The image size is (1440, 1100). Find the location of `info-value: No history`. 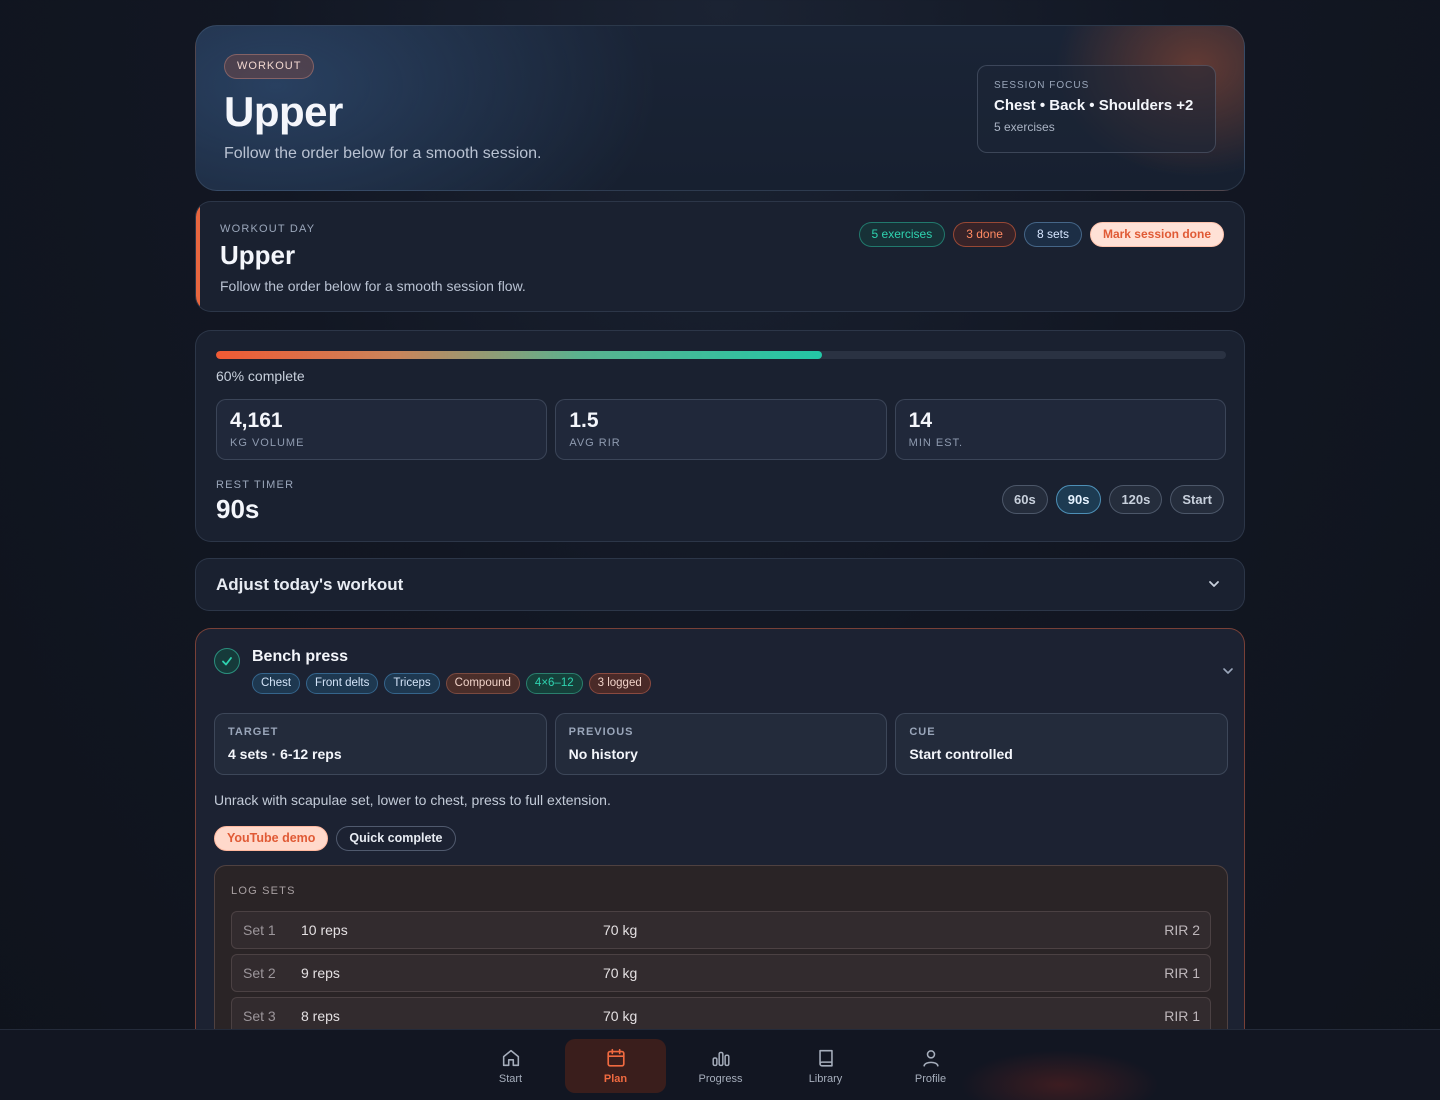

info-value: No history is located at coordinates (603, 754).